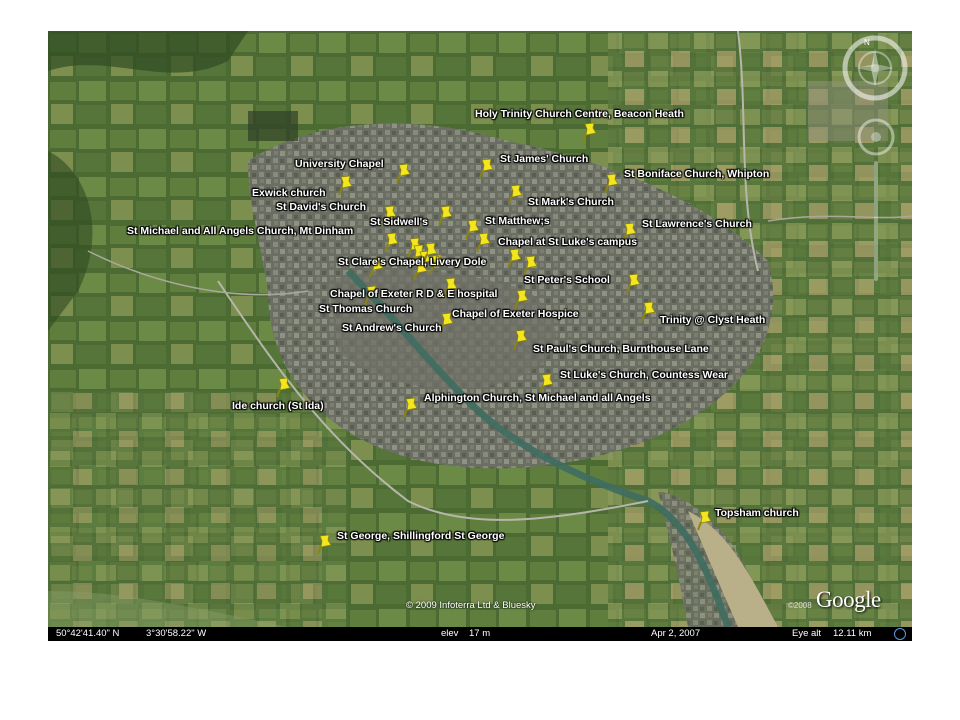 This screenshot has height=720, width=960. Describe the element at coordinates (571, 202) in the screenshot. I see `placemark-label-st-marks: St Mark's Church` at that location.